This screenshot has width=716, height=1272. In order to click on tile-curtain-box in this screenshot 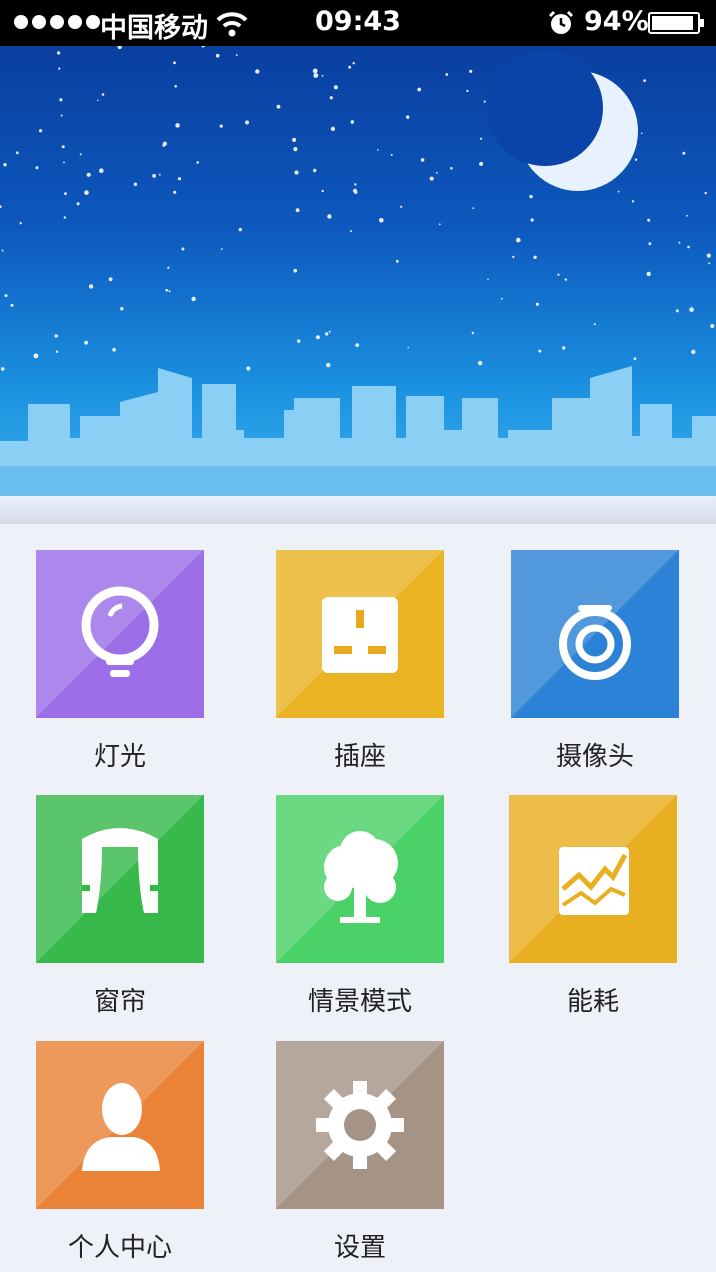, I will do `click(120, 879)`.